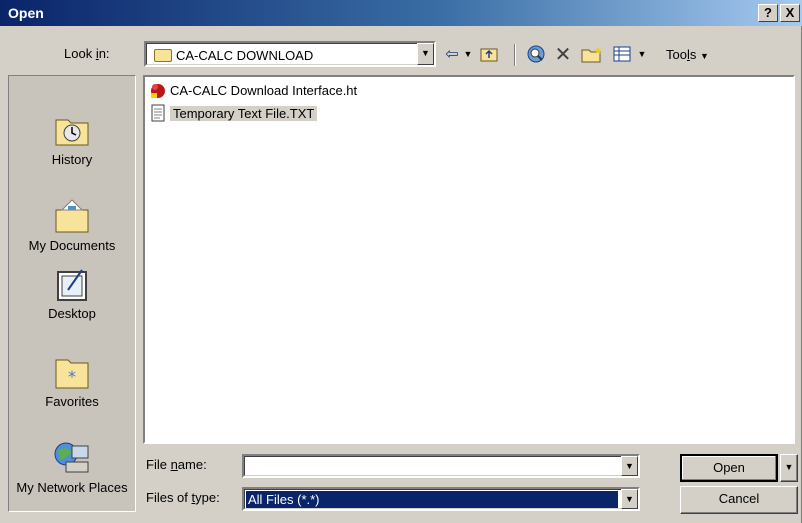  I want to click on up-folder-icon, so click(489, 54).